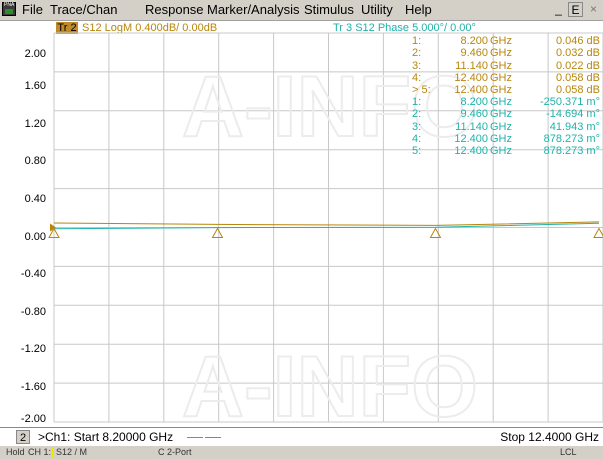 The image size is (603, 459). I want to click on status-hold: Hold, so click(15, 452).